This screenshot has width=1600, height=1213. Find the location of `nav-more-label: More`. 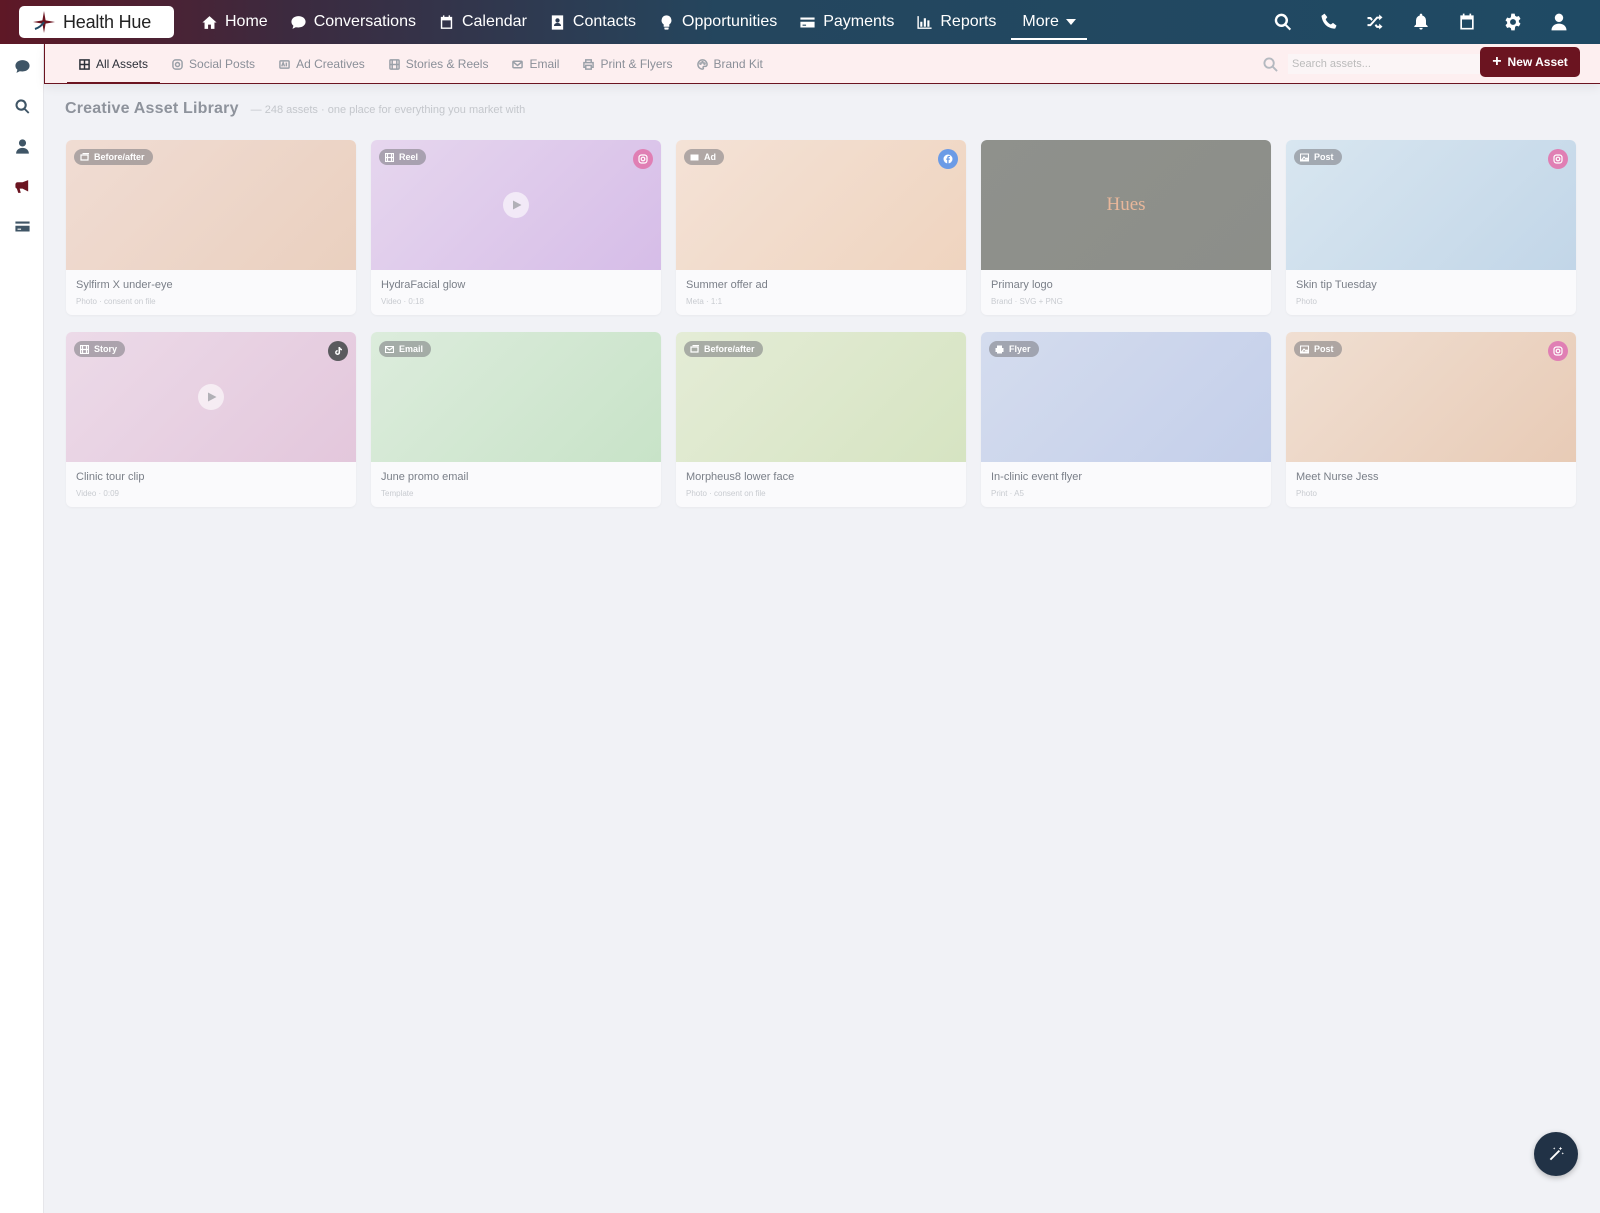

nav-more-label: More is located at coordinates (1040, 21).